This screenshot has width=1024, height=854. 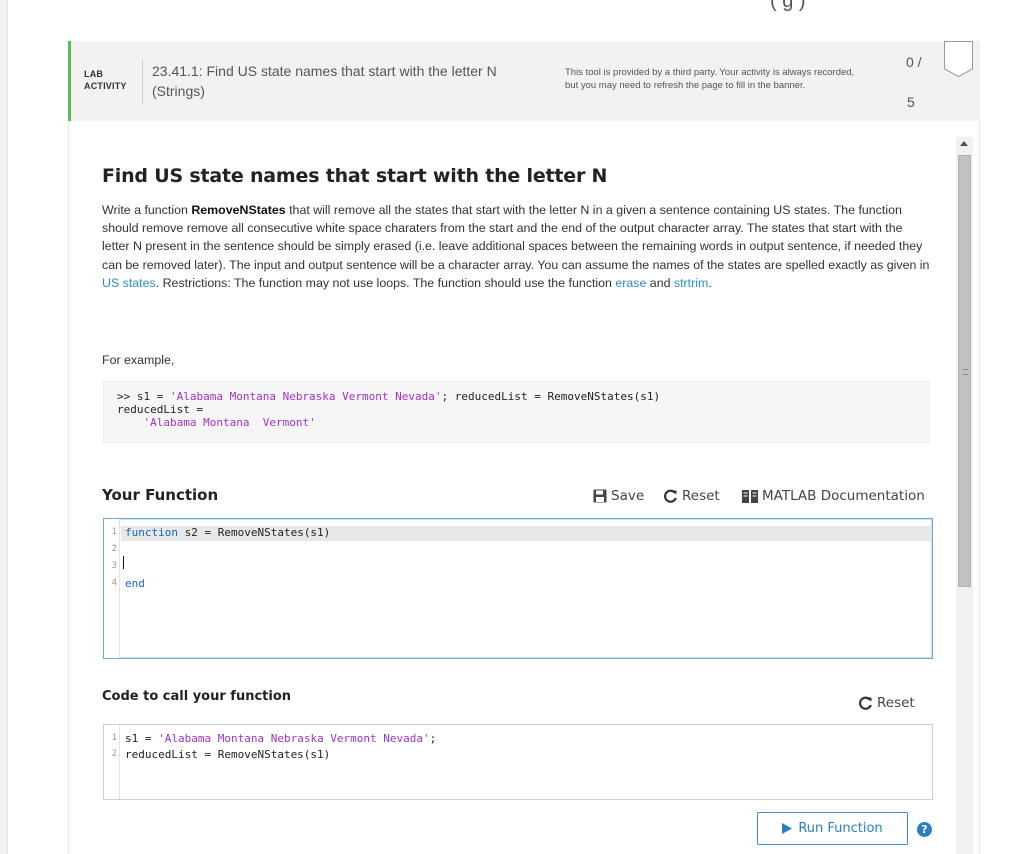 I want to click on scroll-thumb, so click(x=964, y=371).